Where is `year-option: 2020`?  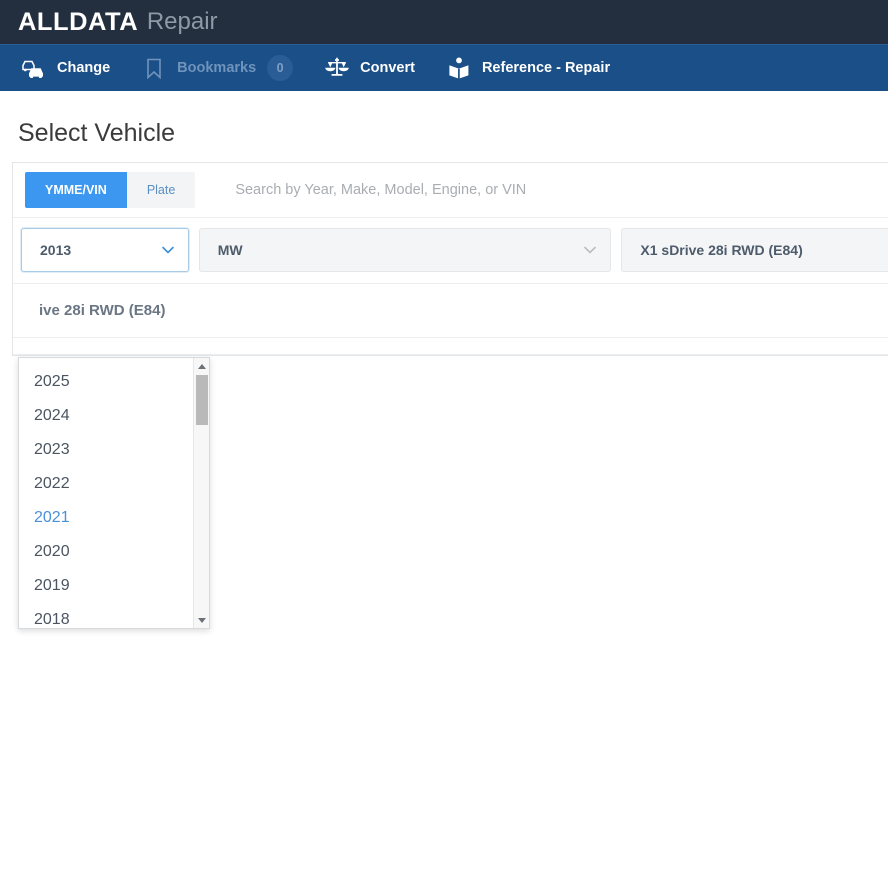
year-option: 2020 is located at coordinates (106, 552).